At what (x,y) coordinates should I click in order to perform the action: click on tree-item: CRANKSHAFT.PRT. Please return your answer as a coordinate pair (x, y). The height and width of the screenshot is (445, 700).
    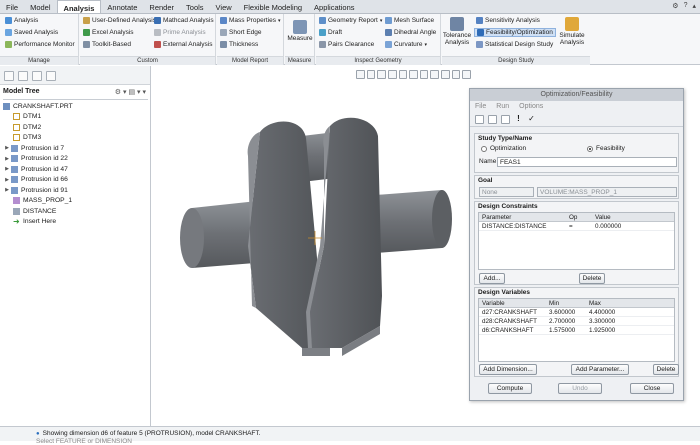
    Looking at the image, I should click on (75, 106).